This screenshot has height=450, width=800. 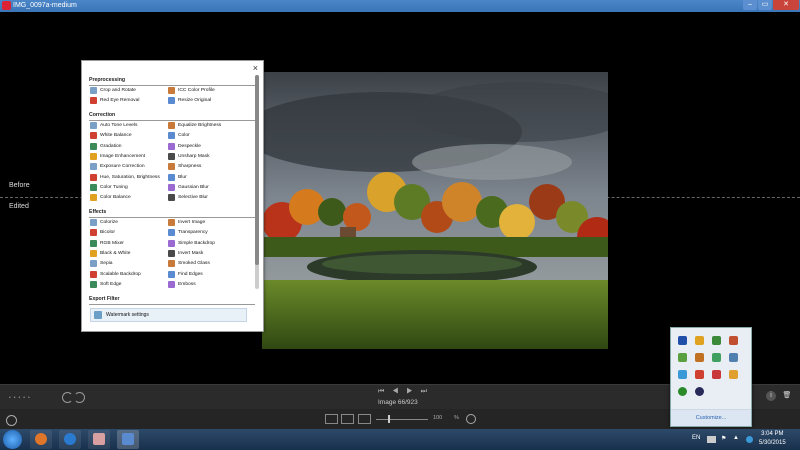 I want to click on navigation-buttons: ⏮ ◀ ▶ ⏭, so click(x=404, y=392).